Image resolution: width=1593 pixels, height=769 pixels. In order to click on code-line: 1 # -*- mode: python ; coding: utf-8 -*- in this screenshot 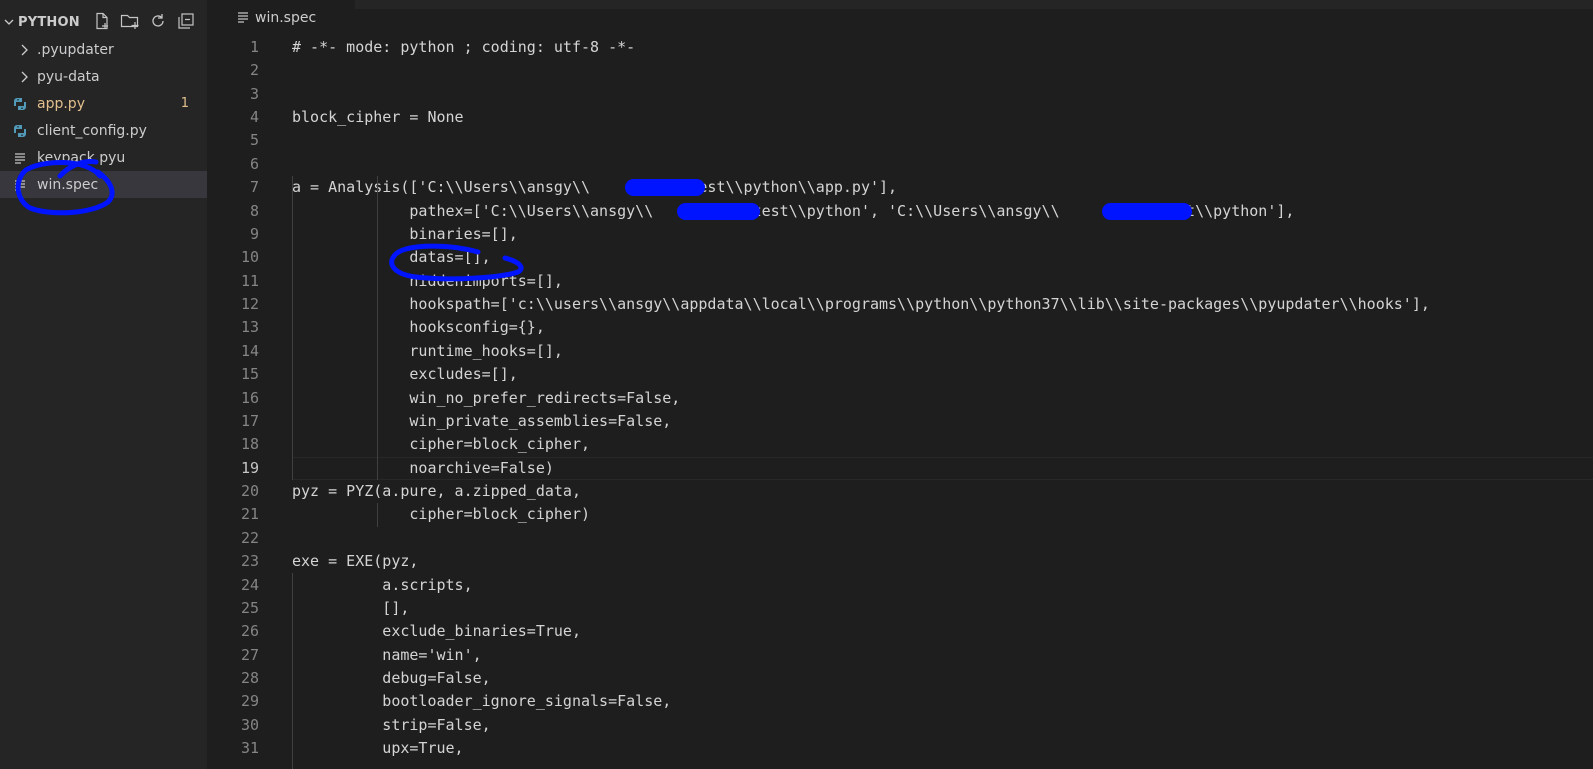, I will do `click(900, 47)`.